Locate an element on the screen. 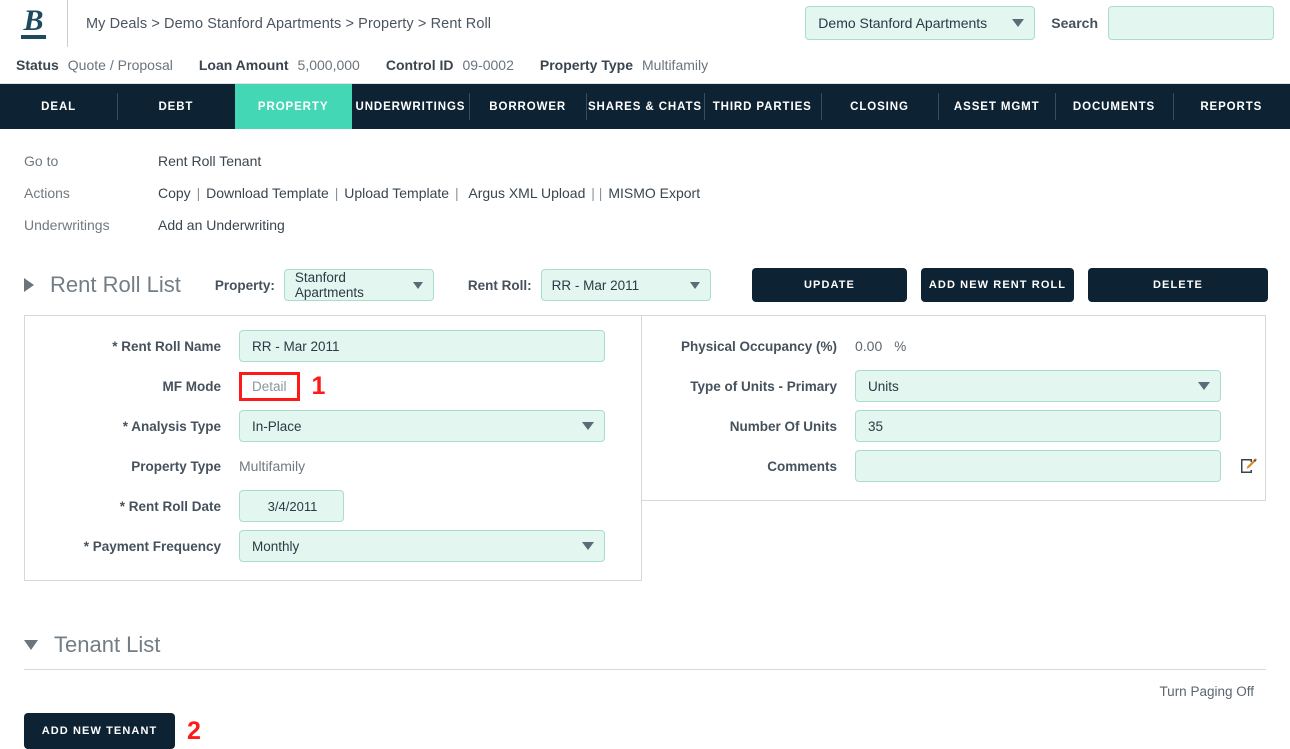 This screenshot has height=749, width=1290. annotation-box-1: Detail is located at coordinates (269, 386).